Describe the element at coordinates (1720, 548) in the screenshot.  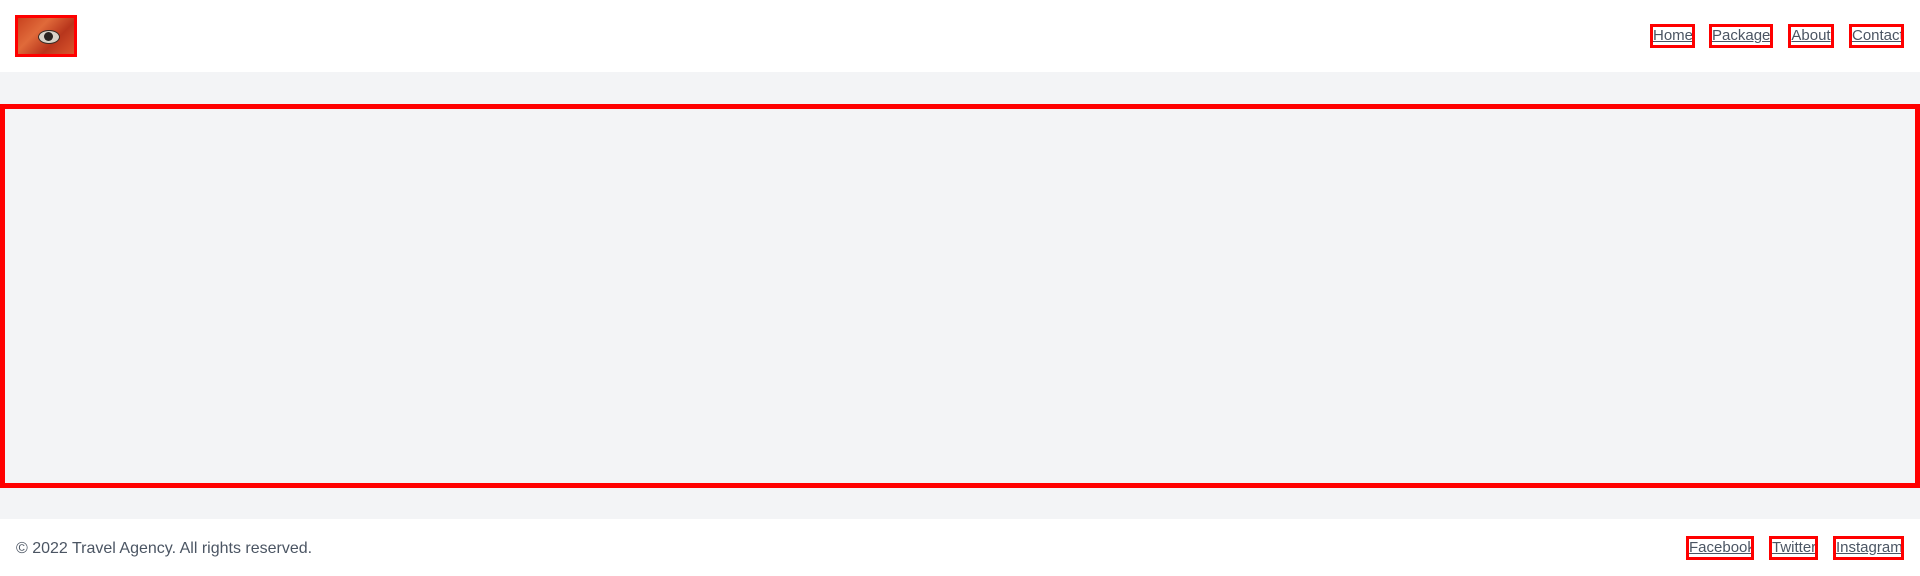
I see `social-link-facebook: Facebook` at that location.